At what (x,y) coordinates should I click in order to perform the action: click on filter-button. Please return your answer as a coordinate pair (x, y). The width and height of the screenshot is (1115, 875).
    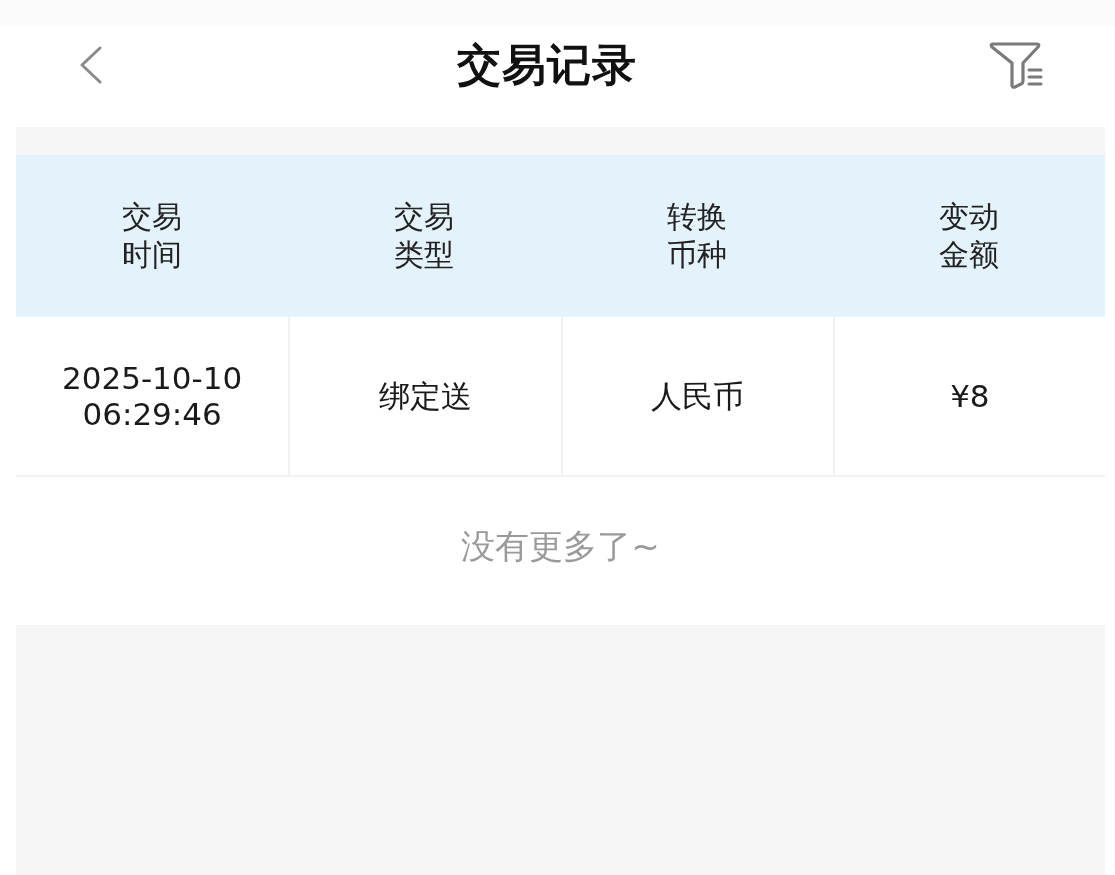
    Looking at the image, I should click on (1017, 65).